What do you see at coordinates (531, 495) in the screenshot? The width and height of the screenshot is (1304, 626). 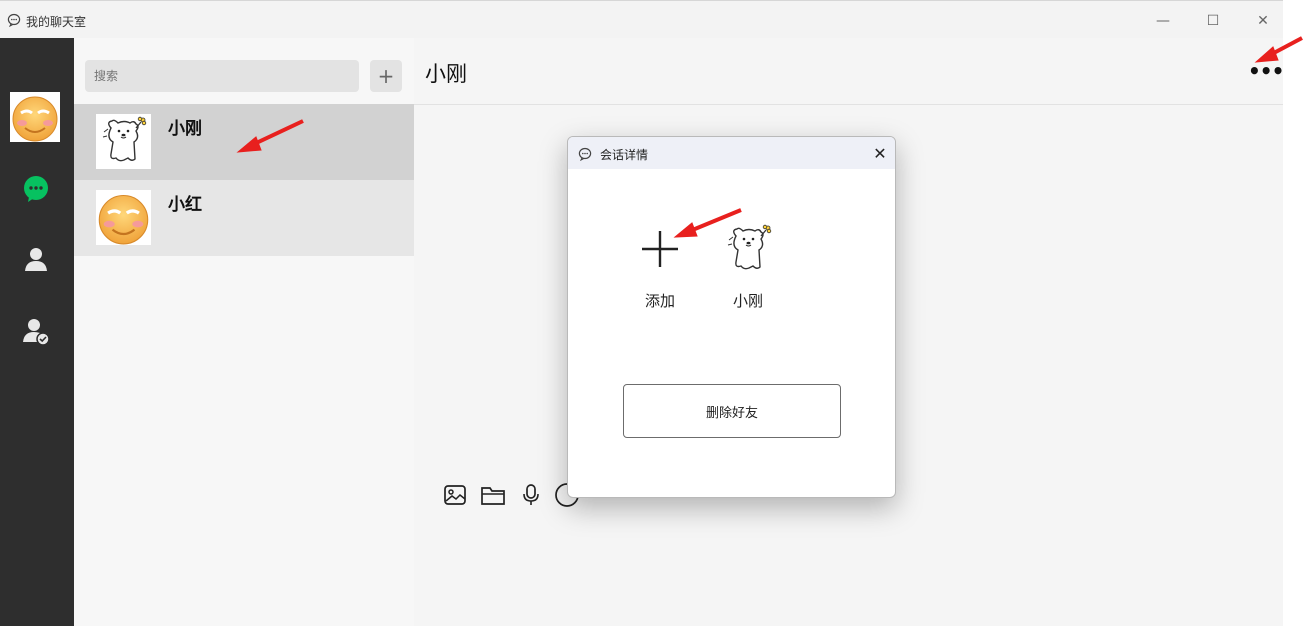 I see `microphone-icon` at bounding box center [531, 495].